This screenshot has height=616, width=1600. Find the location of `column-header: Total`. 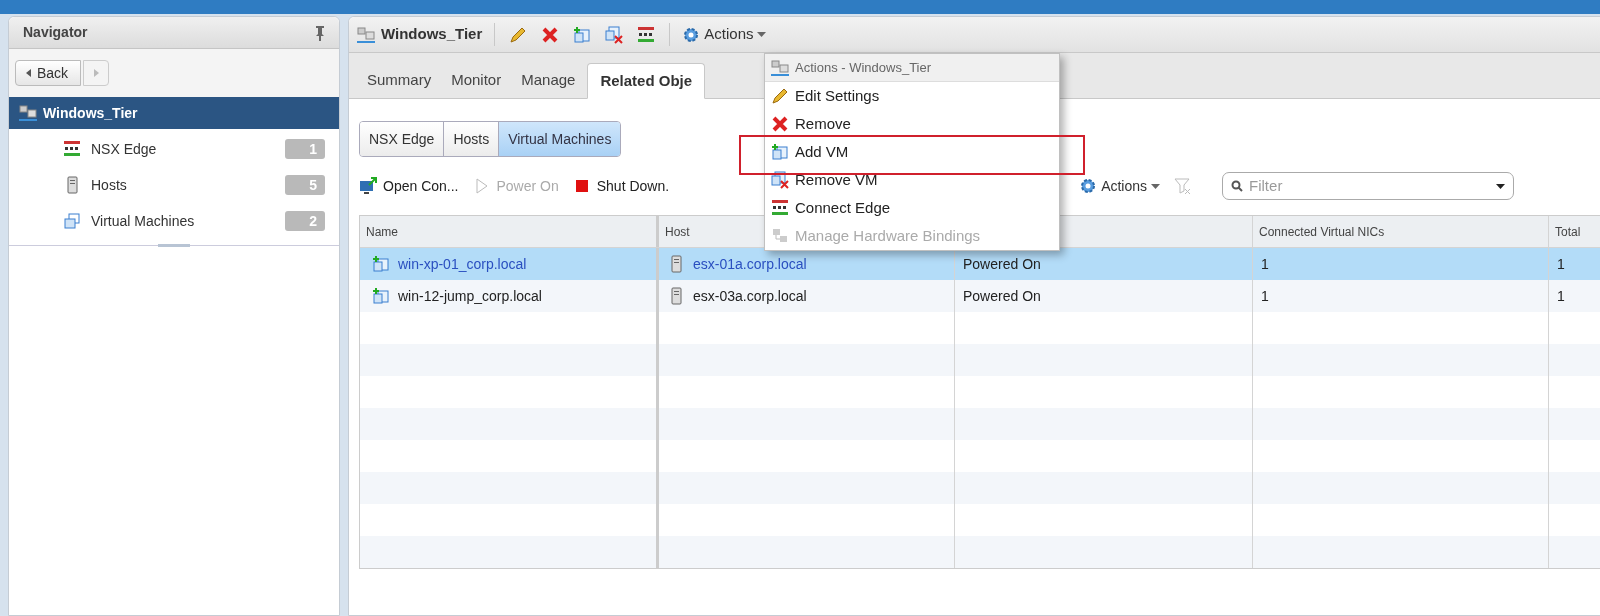

column-header: Total is located at coordinates (1568, 231).